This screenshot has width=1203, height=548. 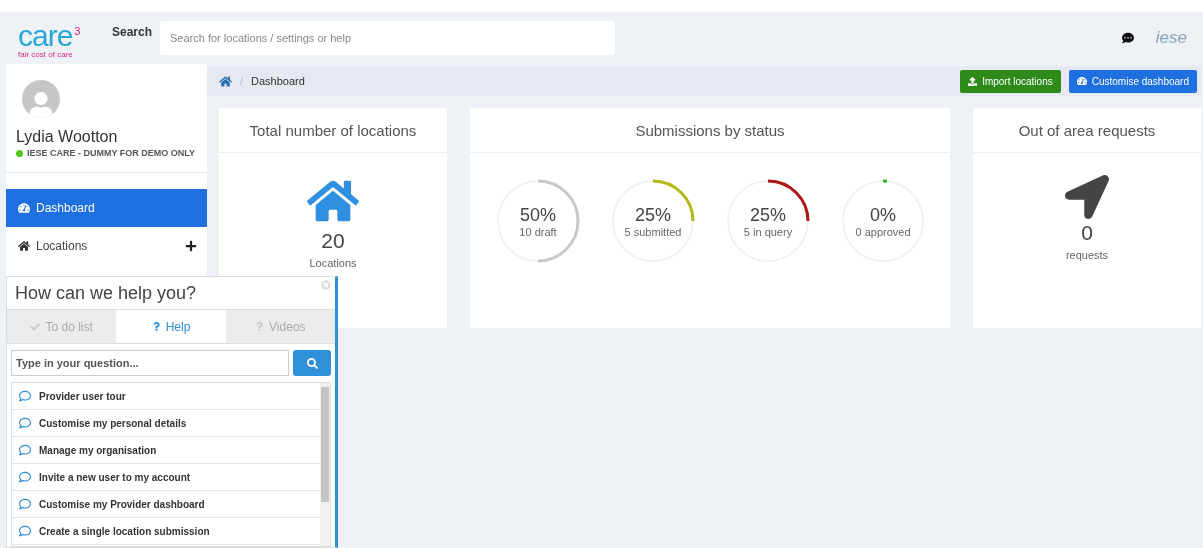 What do you see at coordinates (191, 246) in the screenshot?
I see `plus-icon` at bounding box center [191, 246].